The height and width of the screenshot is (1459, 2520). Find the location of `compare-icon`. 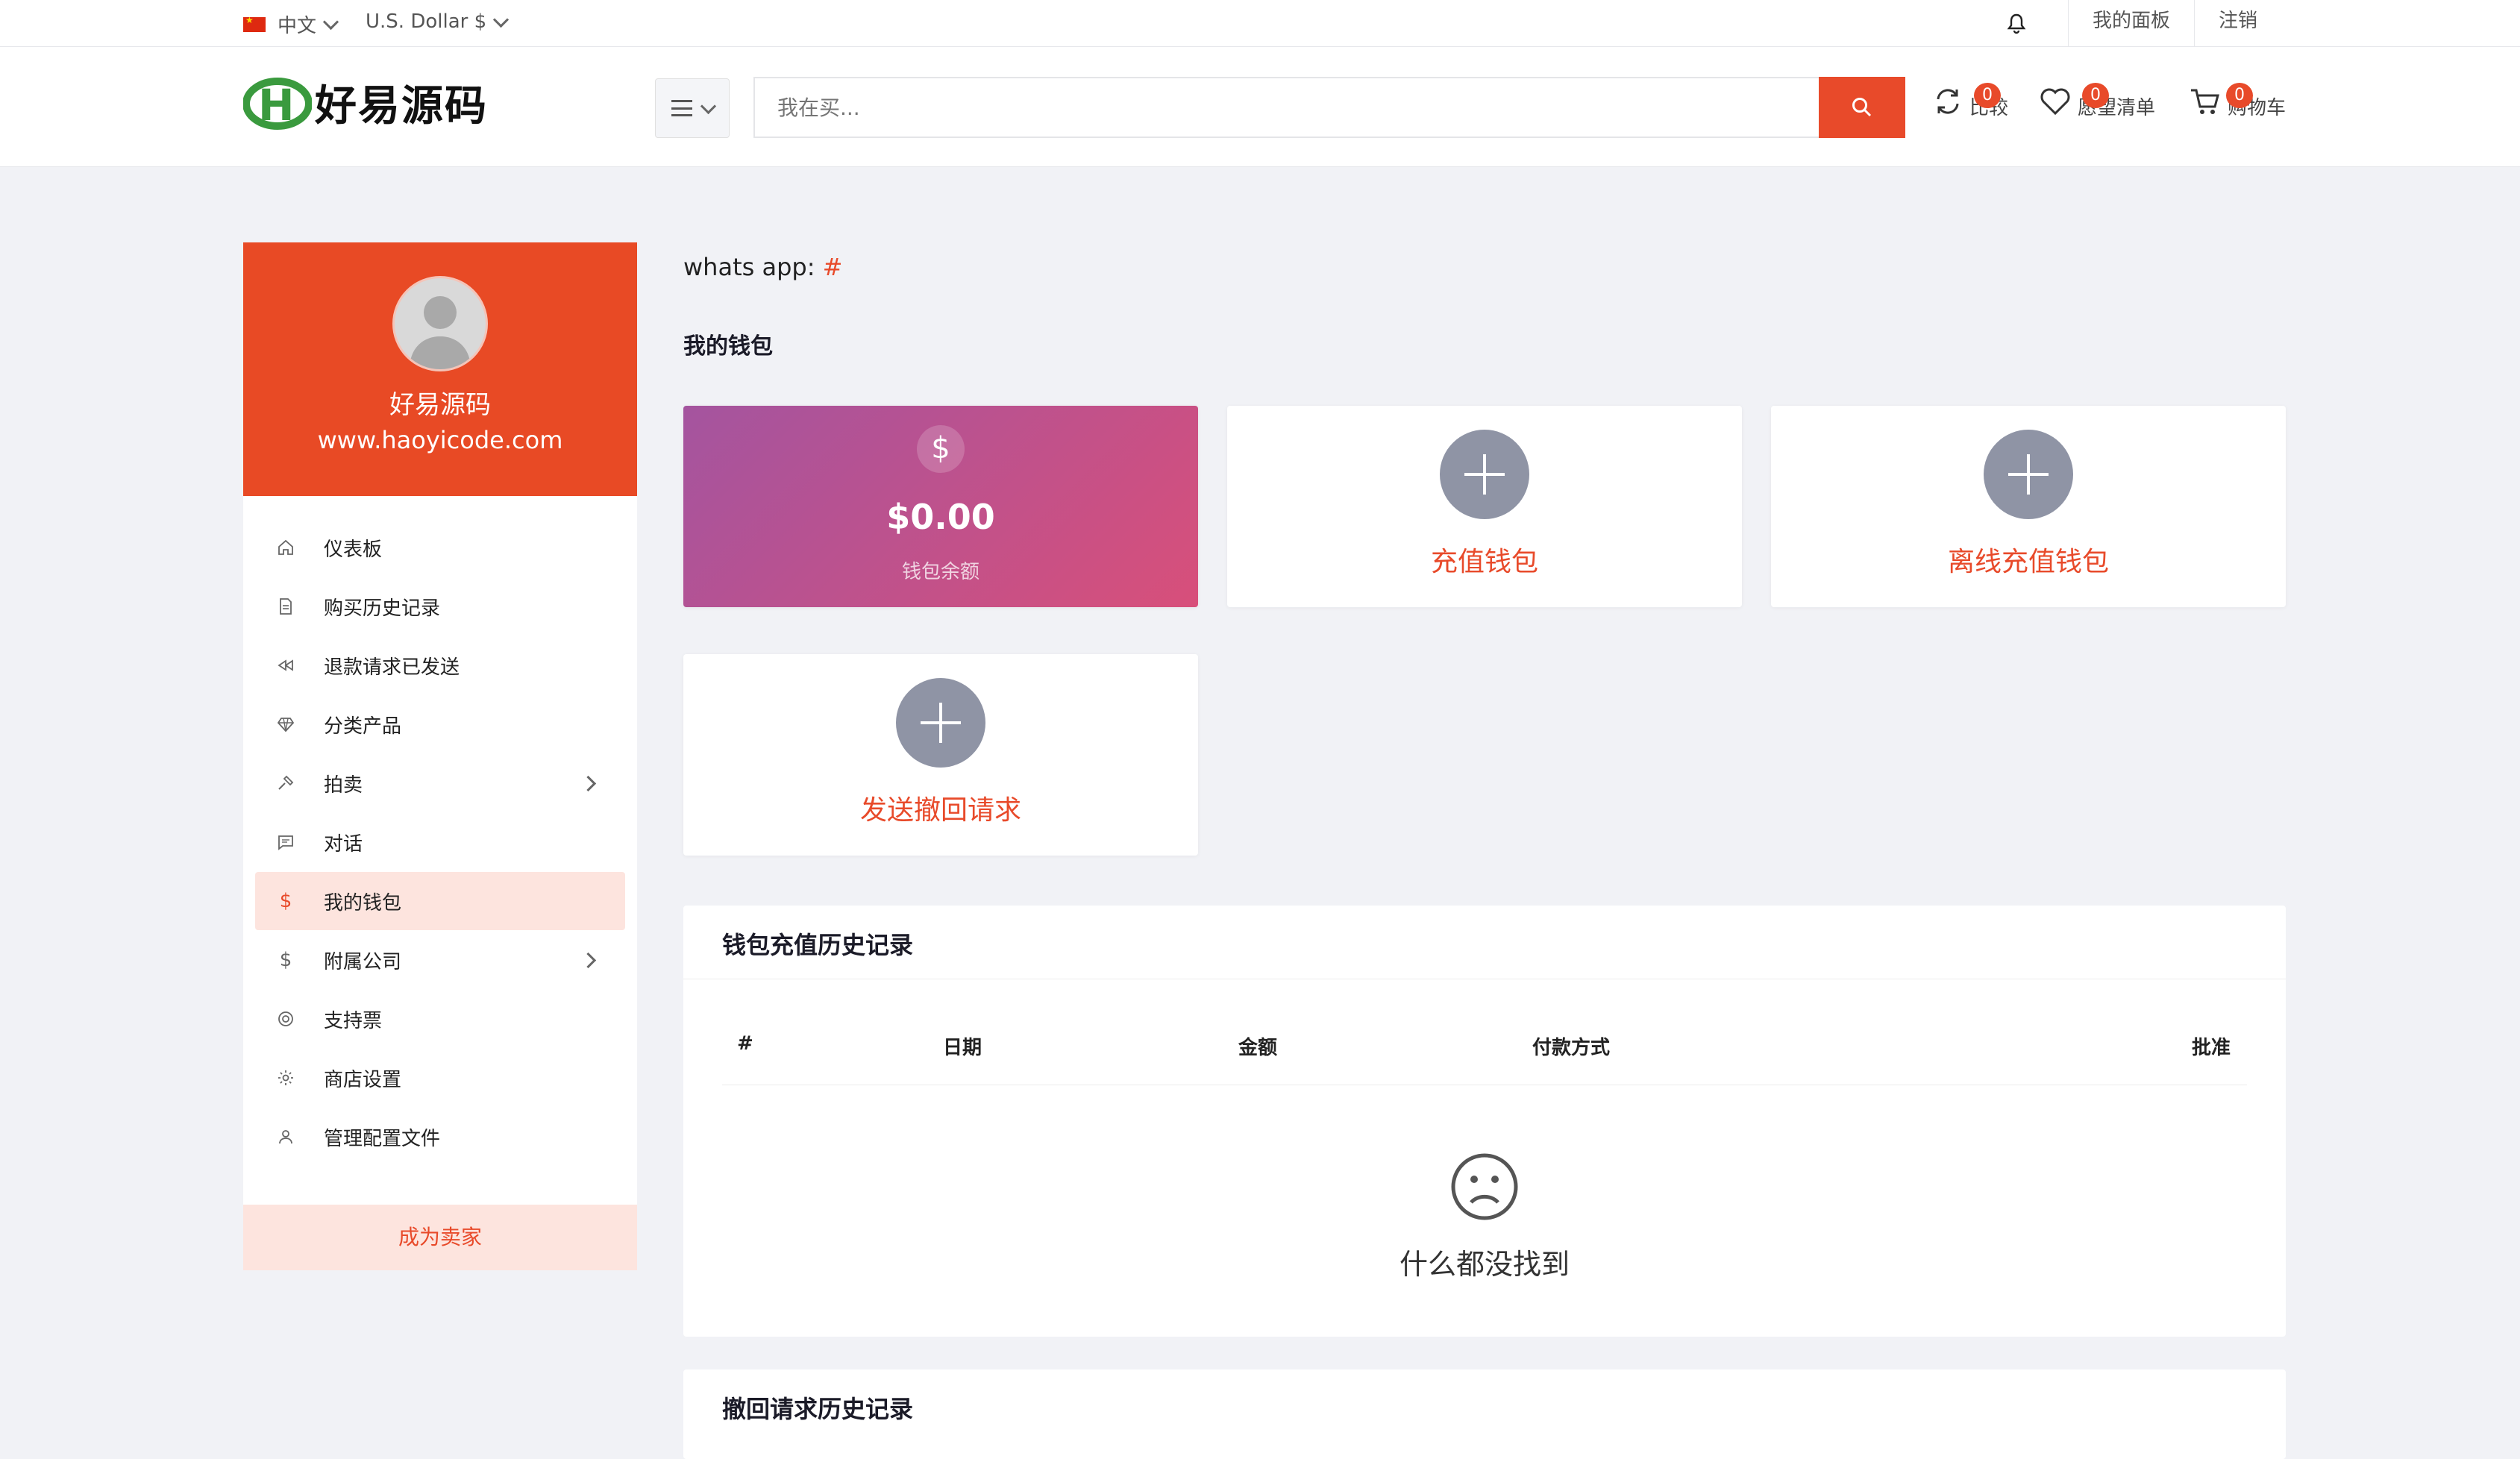

compare-icon is located at coordinates (1948, 102).